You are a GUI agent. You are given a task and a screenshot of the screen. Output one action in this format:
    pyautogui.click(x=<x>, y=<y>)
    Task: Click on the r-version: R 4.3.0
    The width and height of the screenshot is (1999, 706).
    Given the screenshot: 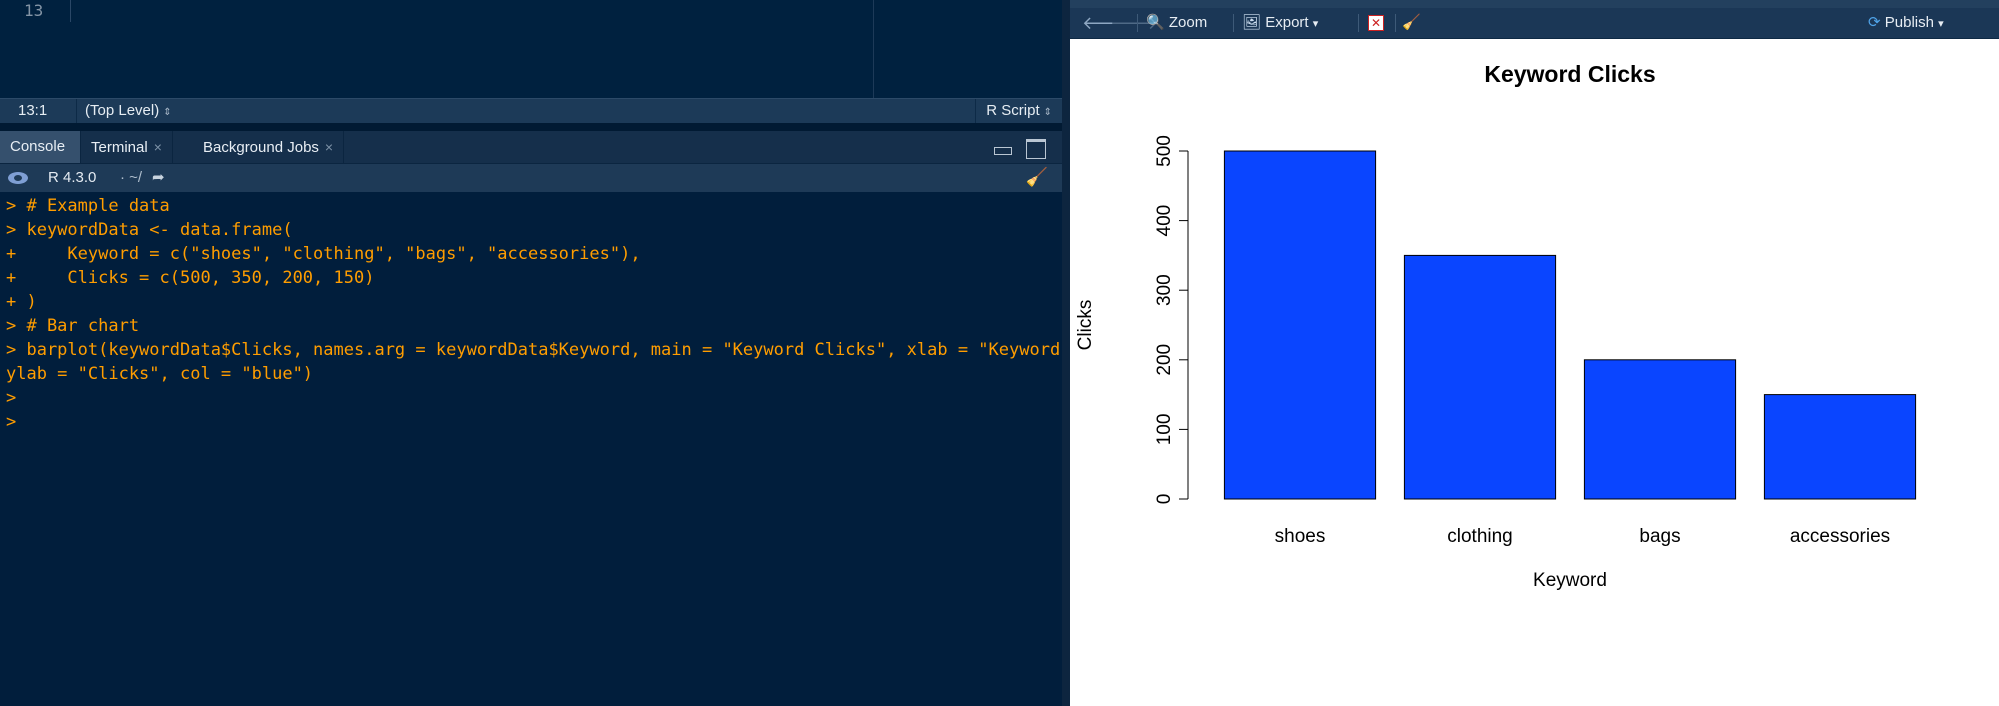 What is the action you would take?
    pyautogui.click(x=72, y=177)
    